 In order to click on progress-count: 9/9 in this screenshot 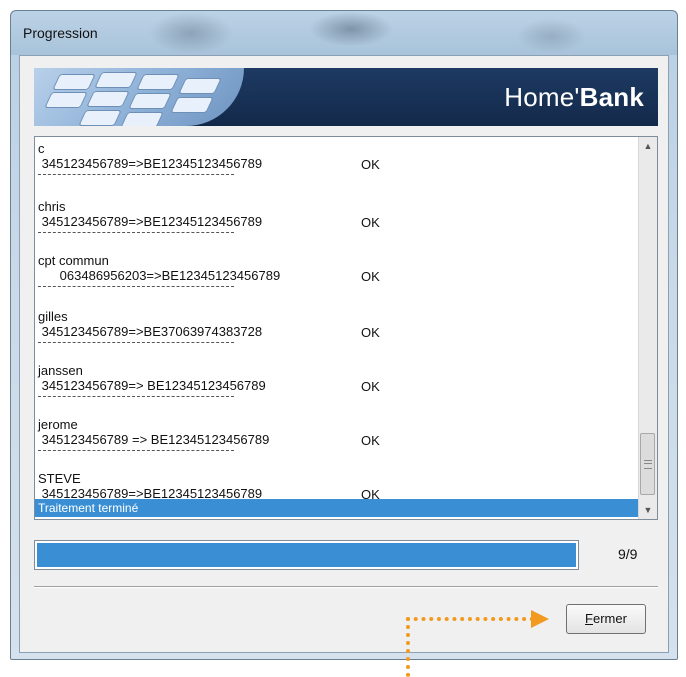, I will do `click(628, 554)`.